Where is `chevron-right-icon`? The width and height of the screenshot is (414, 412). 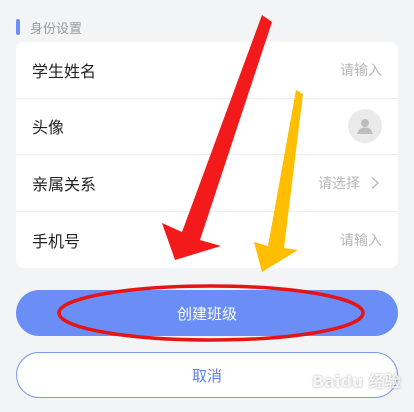 chevron-right-icon is located at coordinates (375, 182).